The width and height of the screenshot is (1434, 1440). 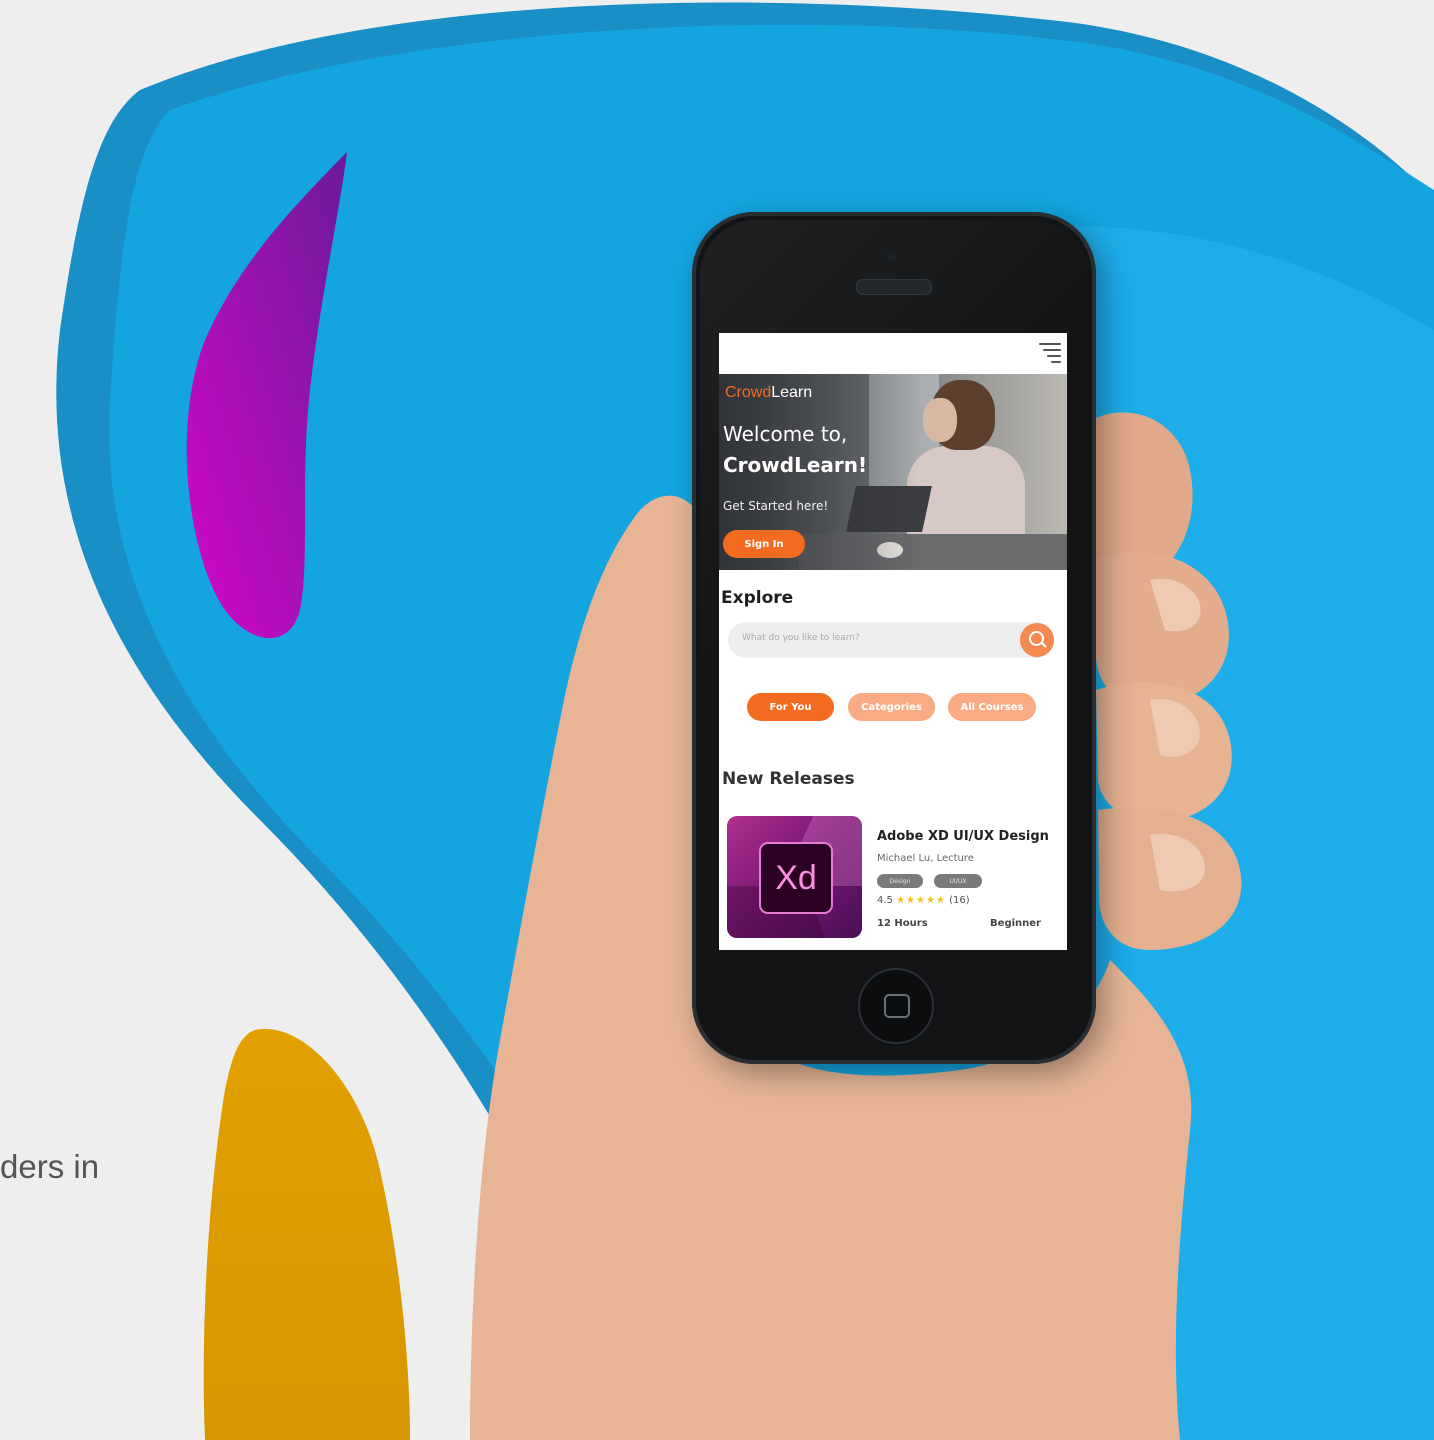 I want to click on course-author: Michael Lu, Lecture, so click(x=925, y=858).